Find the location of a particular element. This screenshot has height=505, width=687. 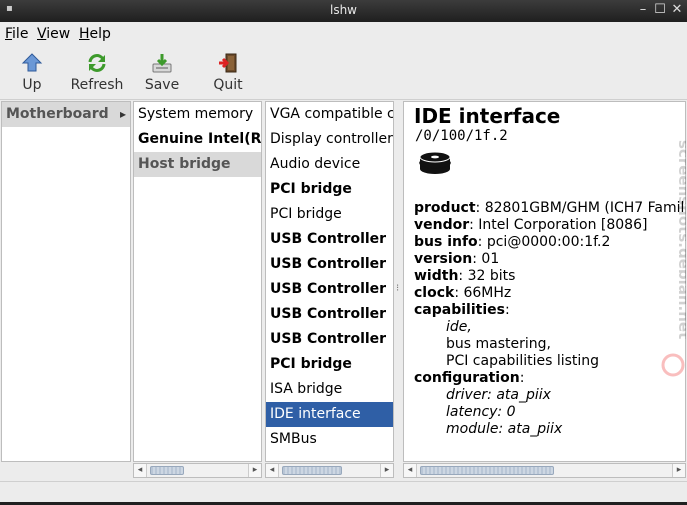

status-bar is located at coordinates (343, 491).